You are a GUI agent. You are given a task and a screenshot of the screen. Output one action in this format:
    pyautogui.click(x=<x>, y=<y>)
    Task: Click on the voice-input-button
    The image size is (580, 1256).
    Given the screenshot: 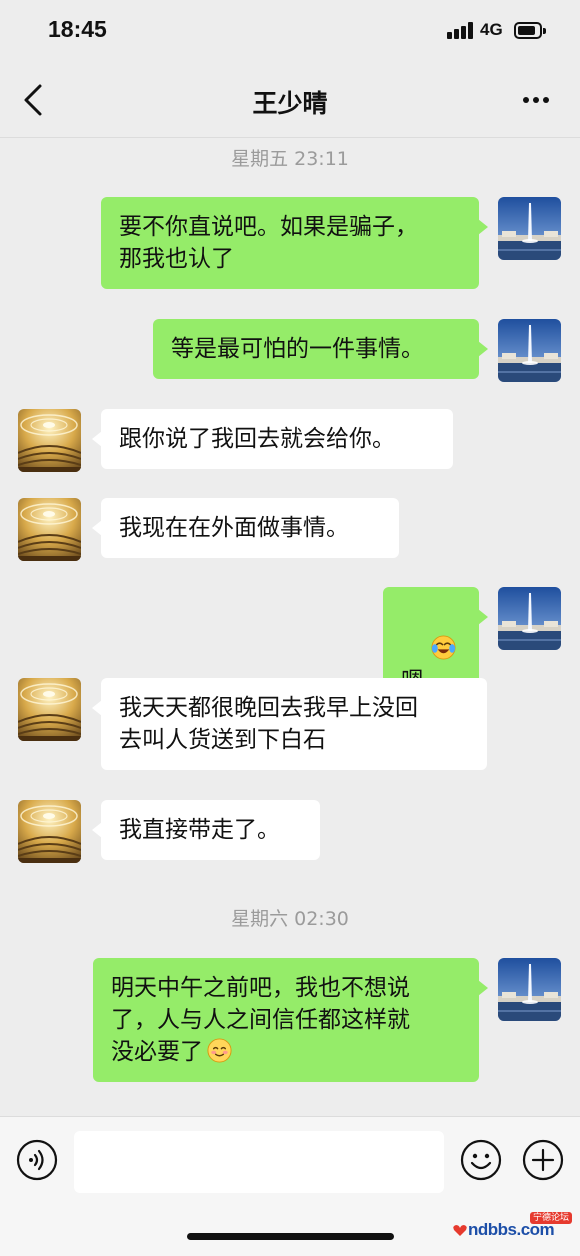 What is the action you would take?
    pyautogui.click(x=37, y=1160)
    